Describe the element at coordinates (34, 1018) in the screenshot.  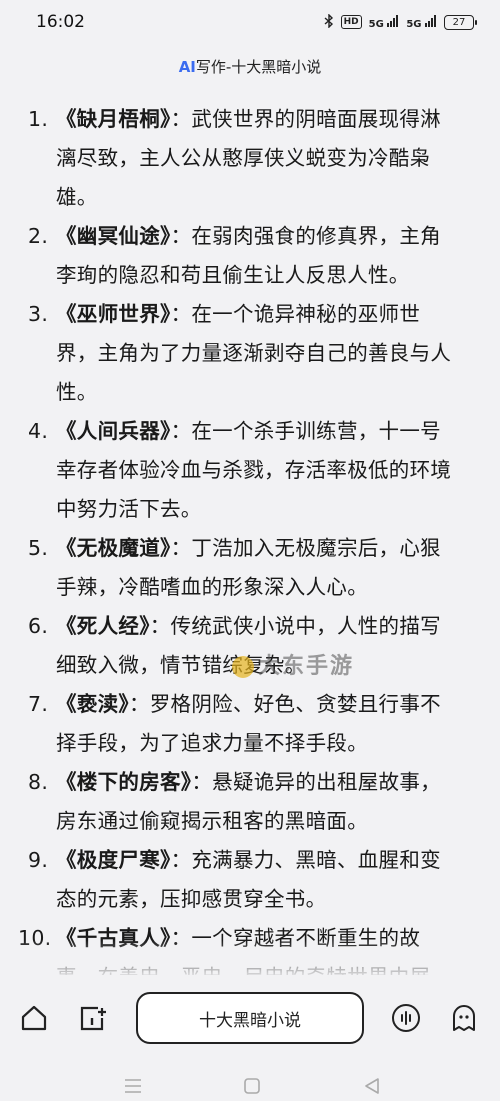
I see `home-icon` at that location.